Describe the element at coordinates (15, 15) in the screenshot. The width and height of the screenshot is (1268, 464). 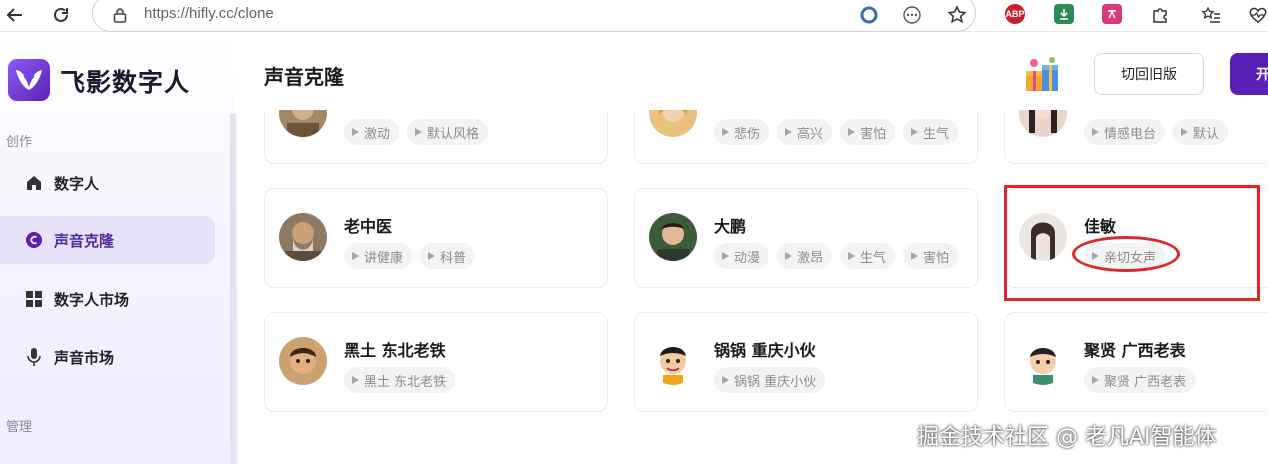
I see `back-arrow-icon` at that location.